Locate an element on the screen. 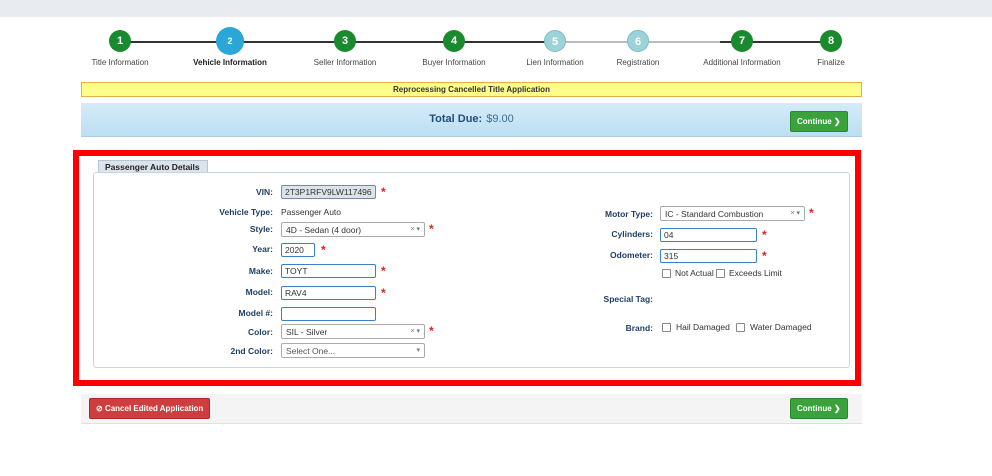  model-number-label: Model #: is located at coordinates (255, 313).